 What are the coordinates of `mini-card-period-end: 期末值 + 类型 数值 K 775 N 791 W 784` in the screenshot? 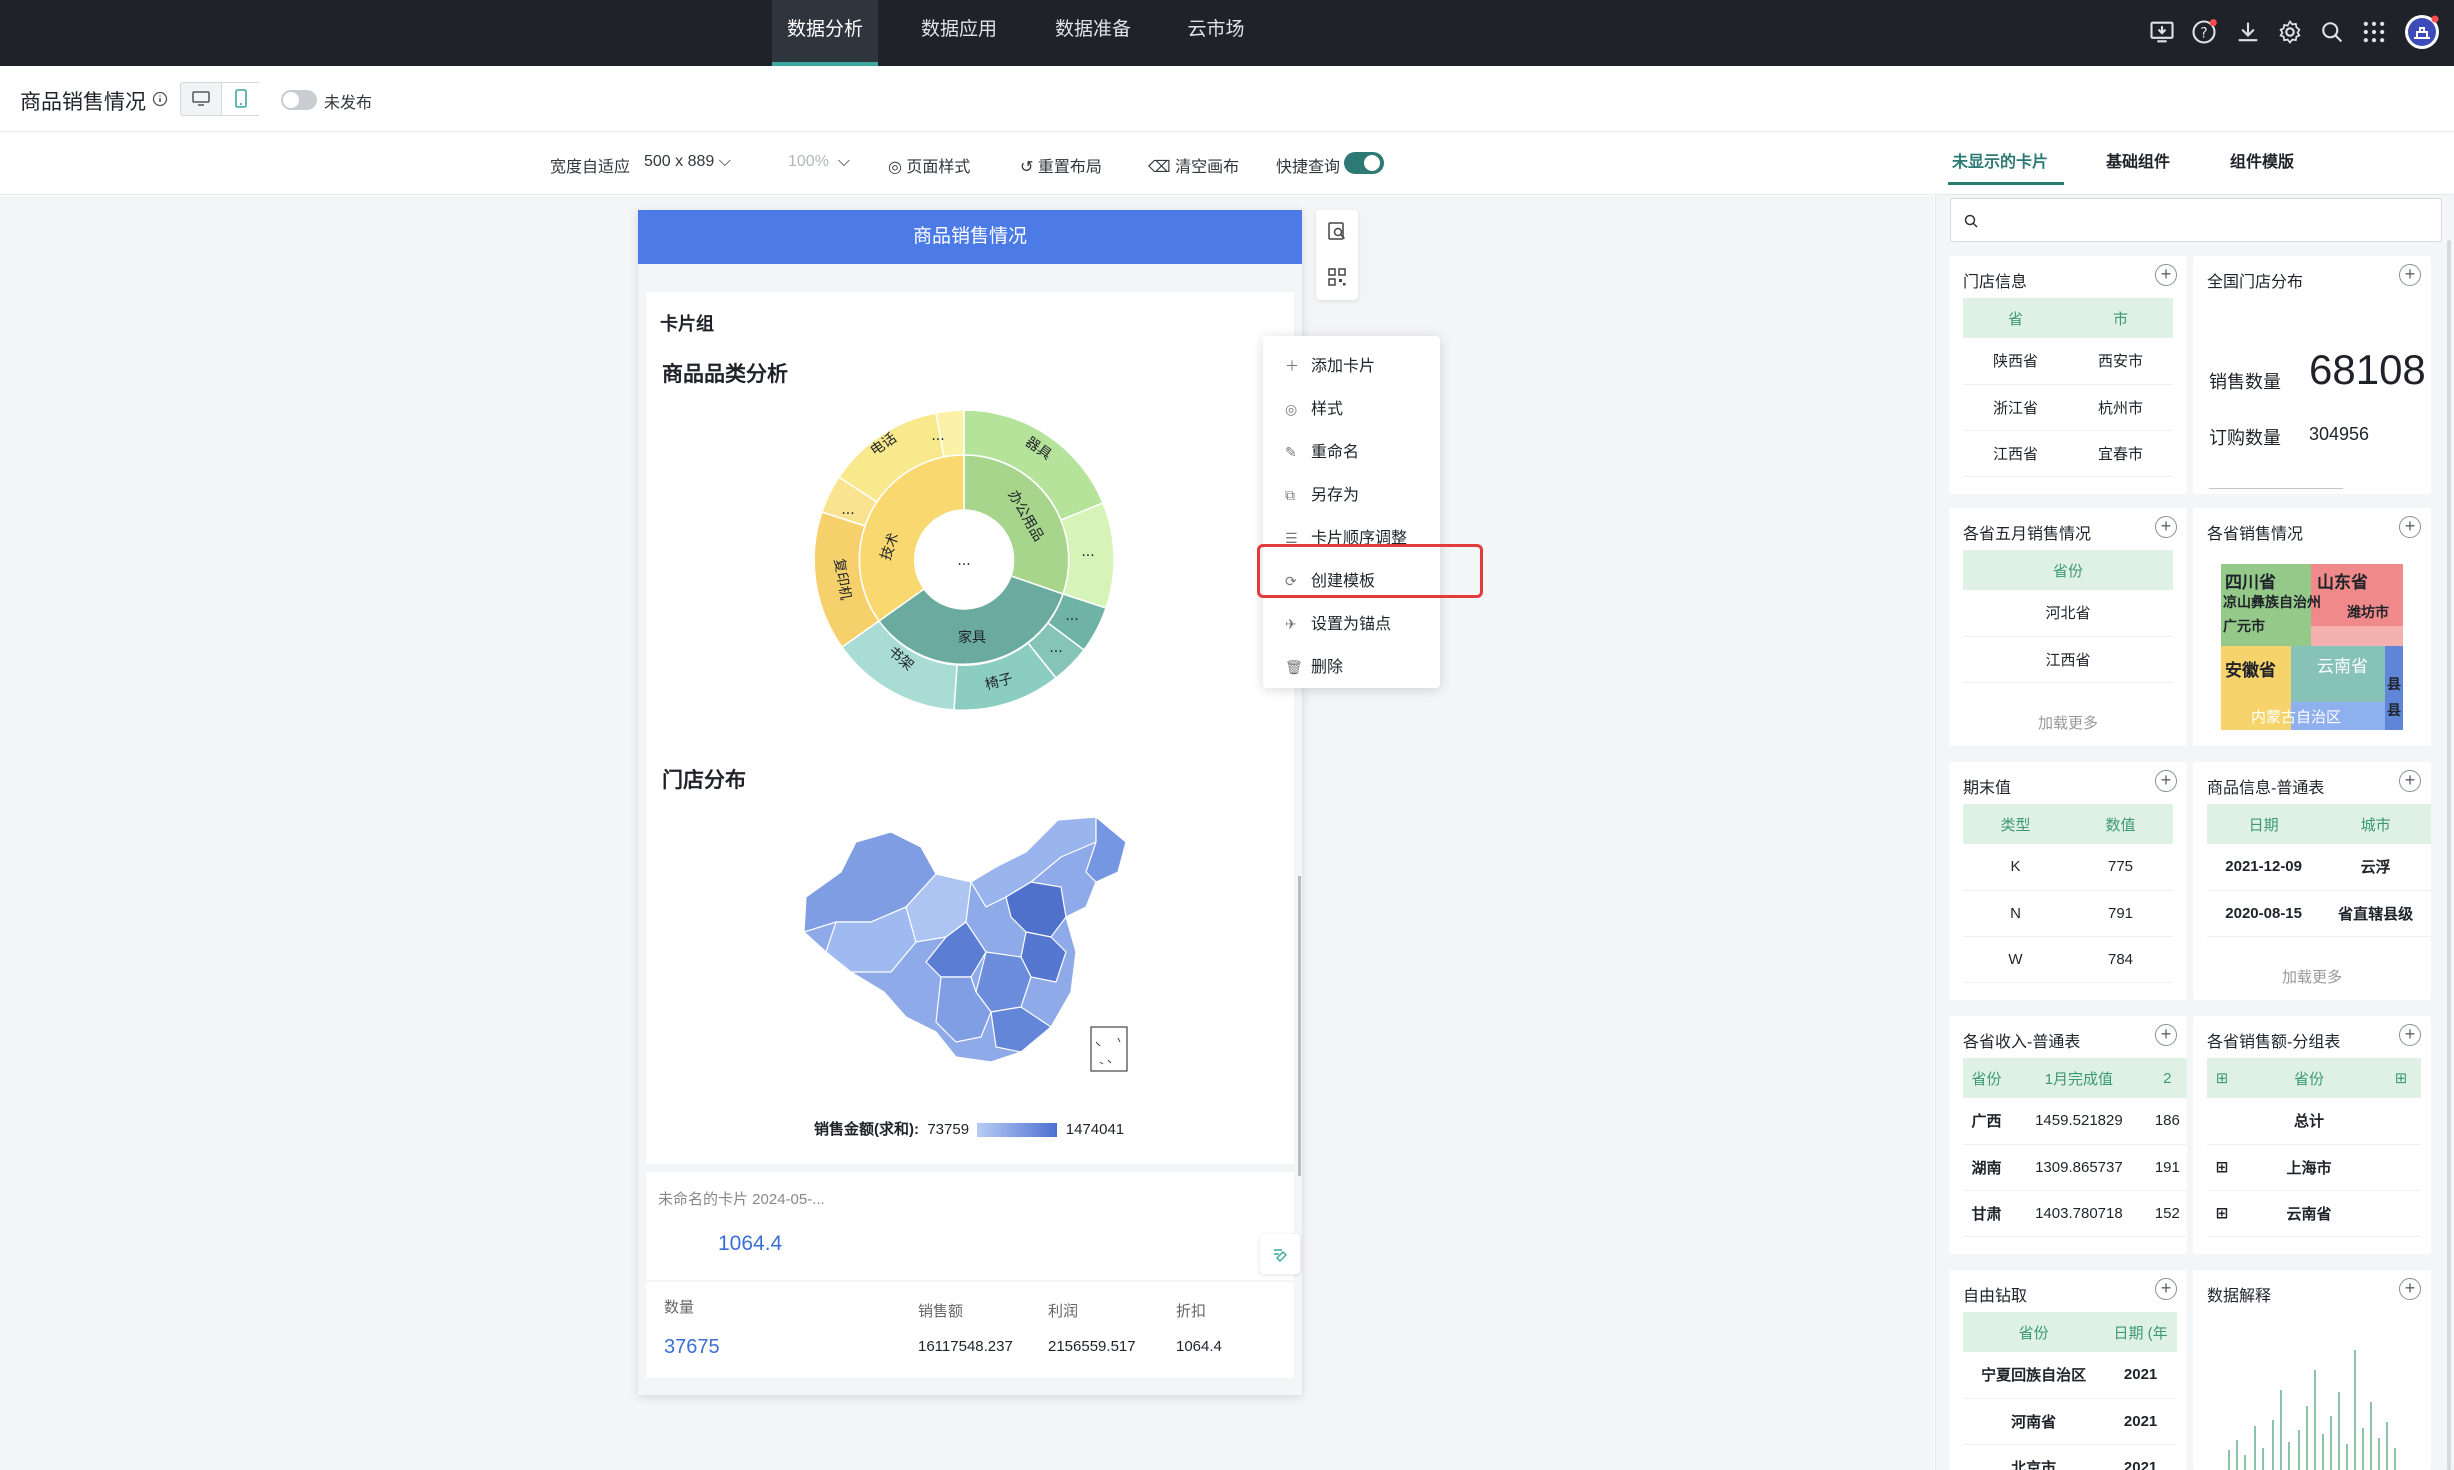 It's located at (2068, 881).